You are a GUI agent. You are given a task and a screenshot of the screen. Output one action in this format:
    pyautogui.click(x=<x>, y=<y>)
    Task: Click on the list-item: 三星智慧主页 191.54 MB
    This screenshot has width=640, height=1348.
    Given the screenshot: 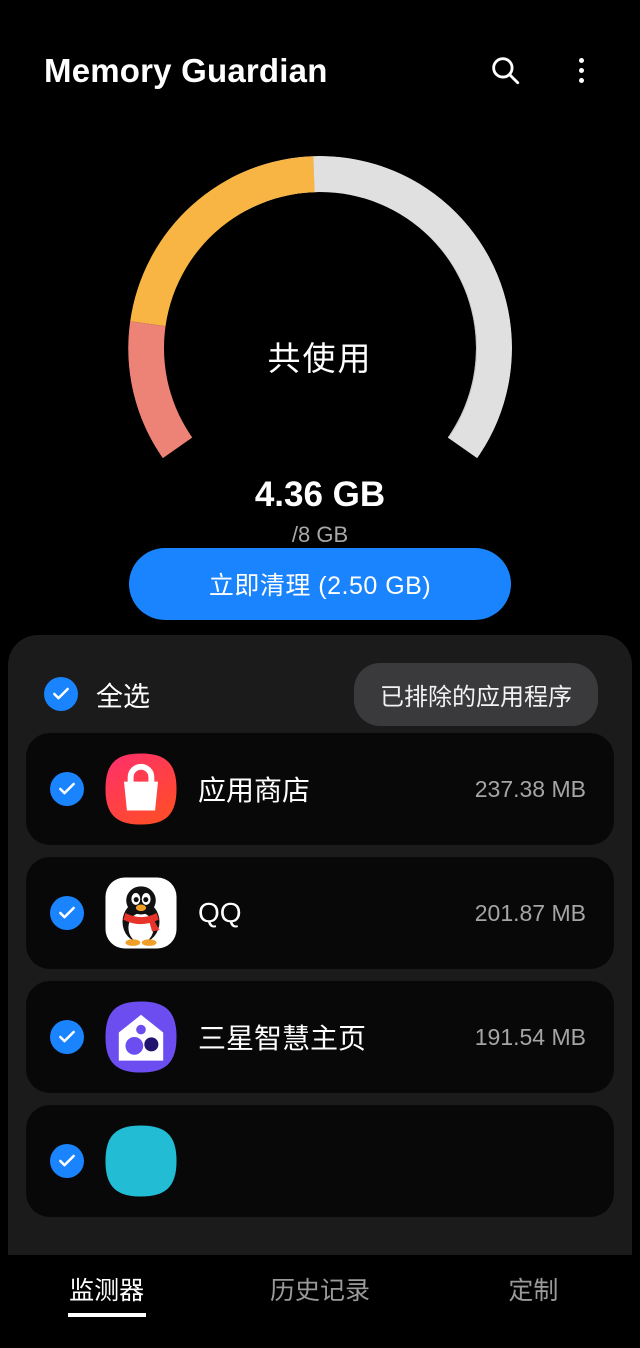 What is the action you would take?
    pyautogui.click(x=320, y=1037)
    